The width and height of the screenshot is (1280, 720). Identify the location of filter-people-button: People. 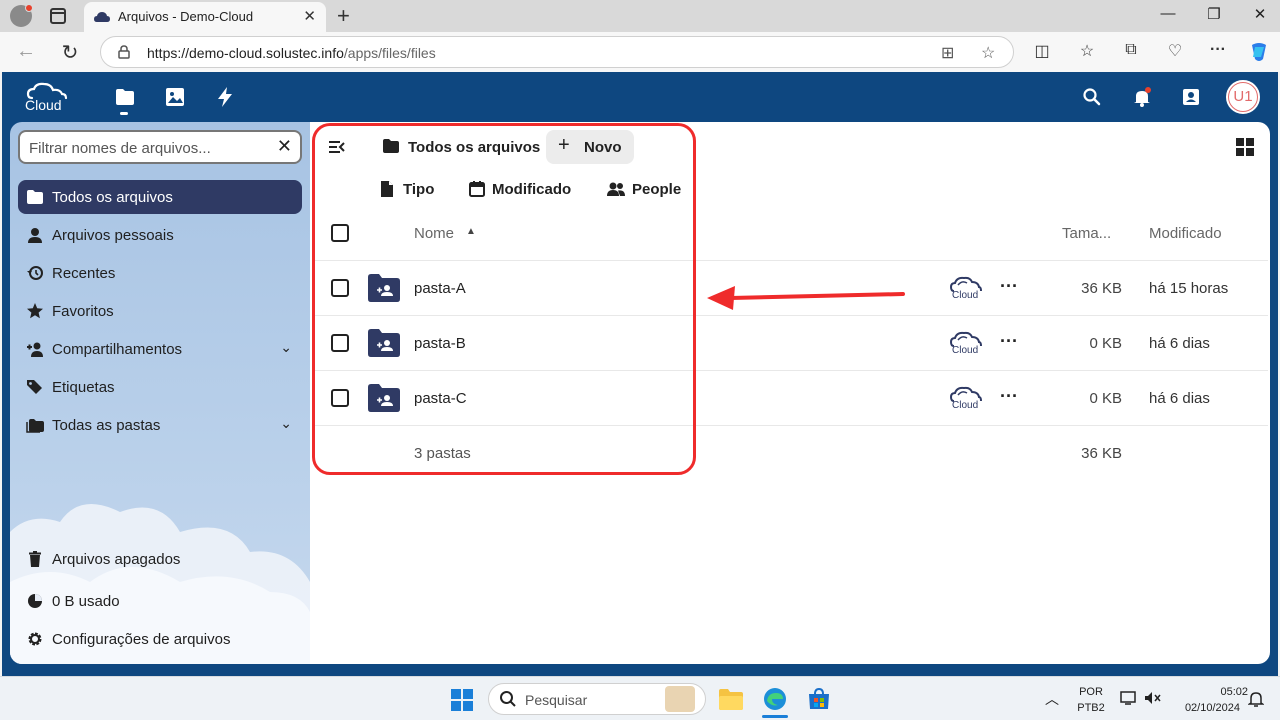
(656, 189).